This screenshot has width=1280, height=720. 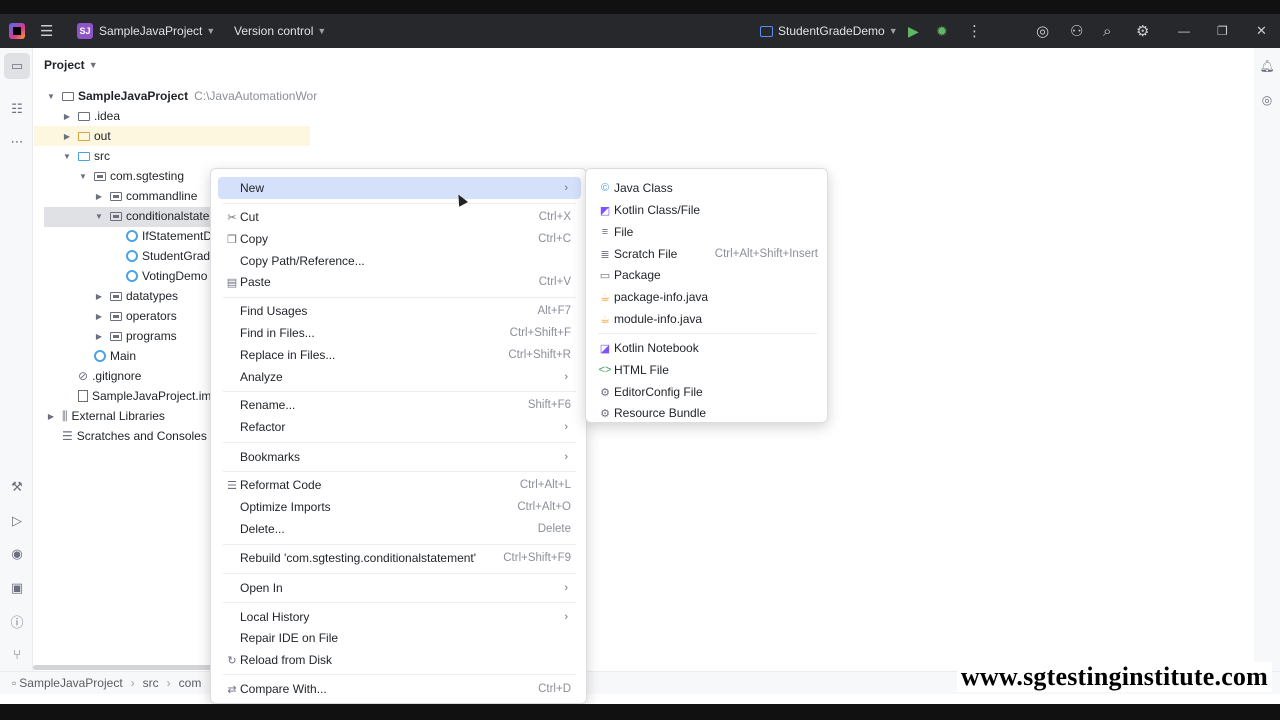 I want to click on submenu-item-kotlin-class: ◩ Kotlin Class/File, so click(x=707, y=210).